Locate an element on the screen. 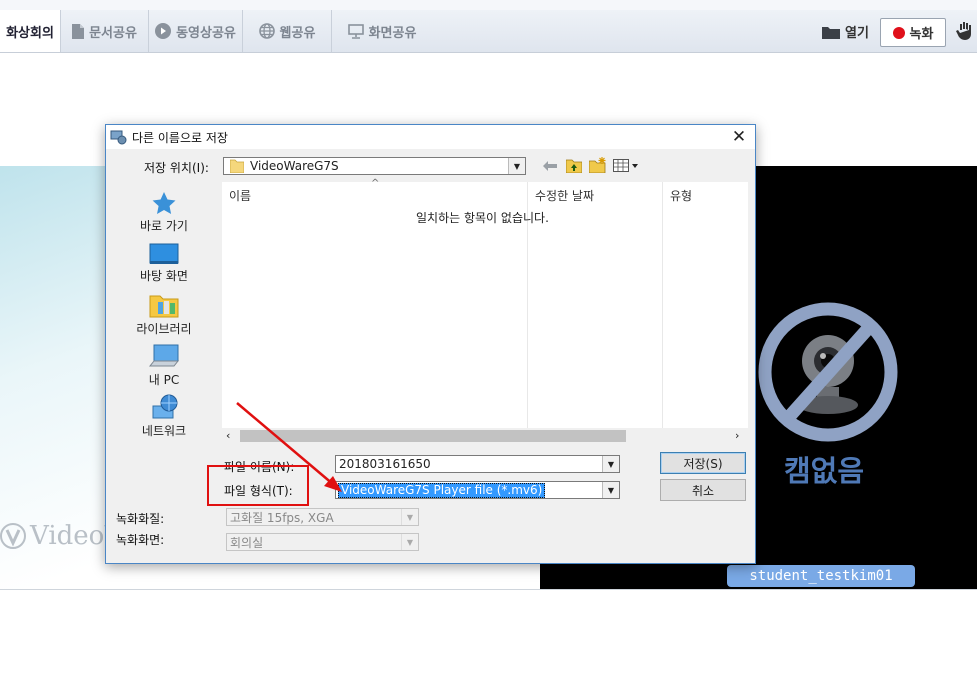 This screenshot has height=689, width=977. column-header-name: 이름 is located at coordinates (240, 195).